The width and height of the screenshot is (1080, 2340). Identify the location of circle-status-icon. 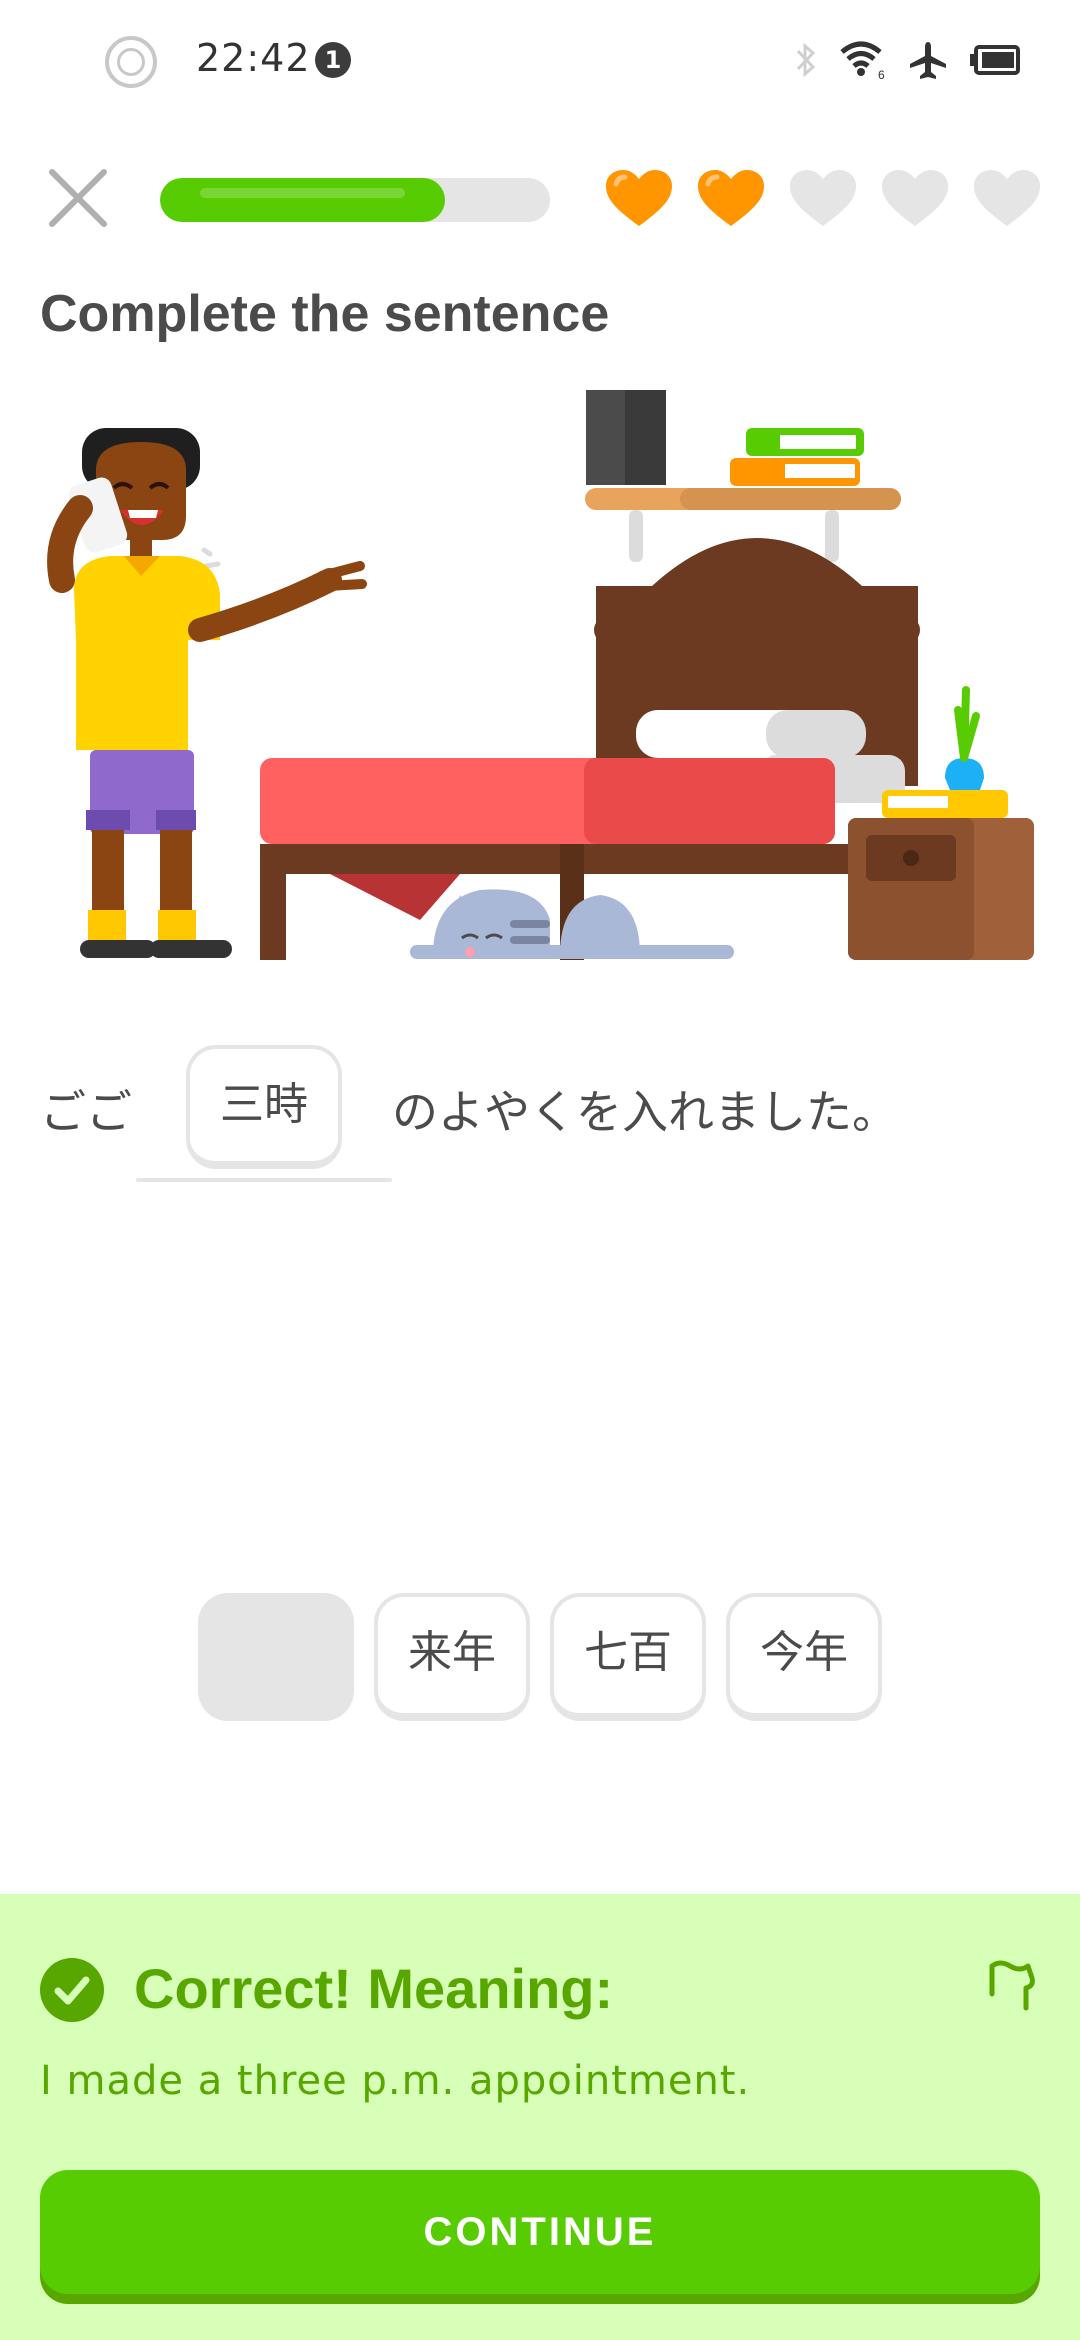
(131, 62).